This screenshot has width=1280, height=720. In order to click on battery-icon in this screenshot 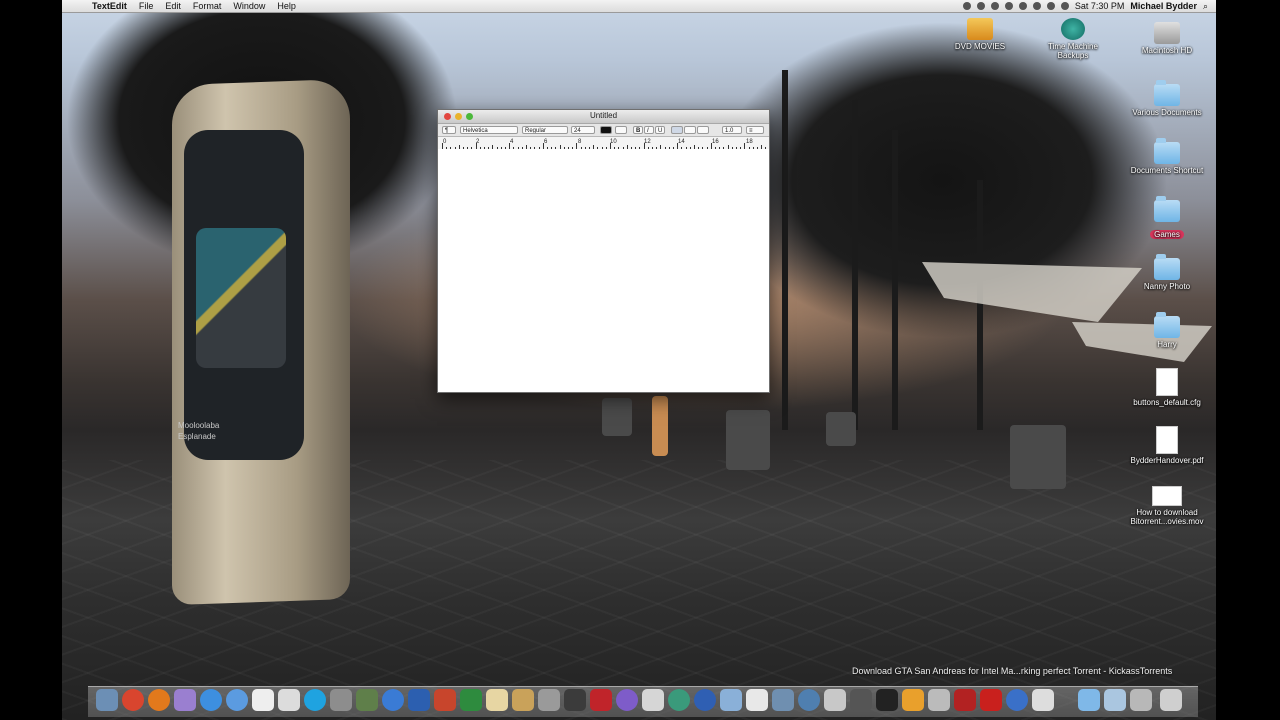, I will do `click(1064, 6)`.